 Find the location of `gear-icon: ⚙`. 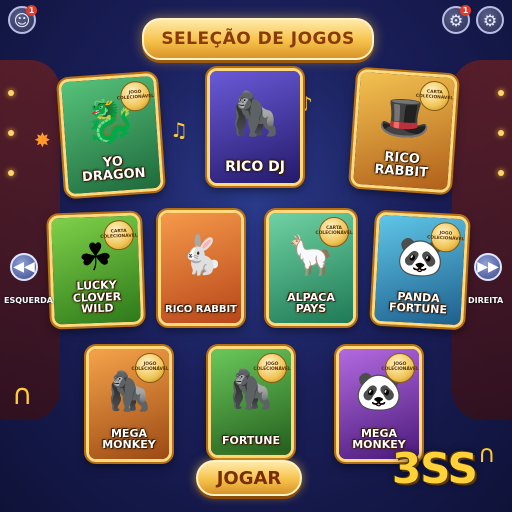

gear-icon: ⚙ is located at coordinates (490, 20).